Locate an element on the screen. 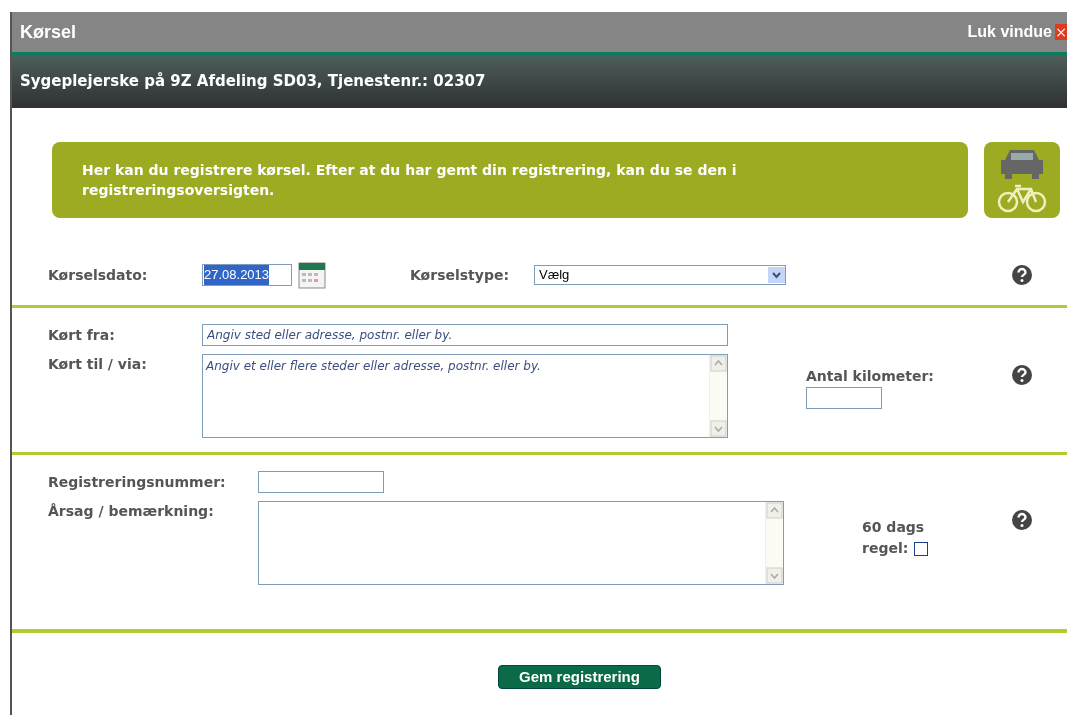  from-field: Angiv sted eller adresse, postnr. eller by. is located at coordinates (465, 335).